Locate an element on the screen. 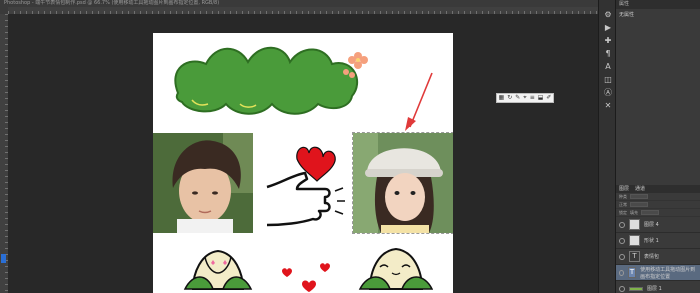 The height and width of the screenshot is (293, 700). rotate-icon: ↻ is located at coordinates (509, 98).